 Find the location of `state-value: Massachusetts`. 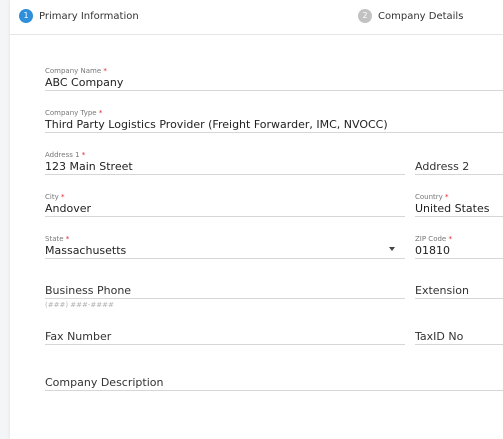

state-value: Massachusetts is located at coordinates (86, 250).